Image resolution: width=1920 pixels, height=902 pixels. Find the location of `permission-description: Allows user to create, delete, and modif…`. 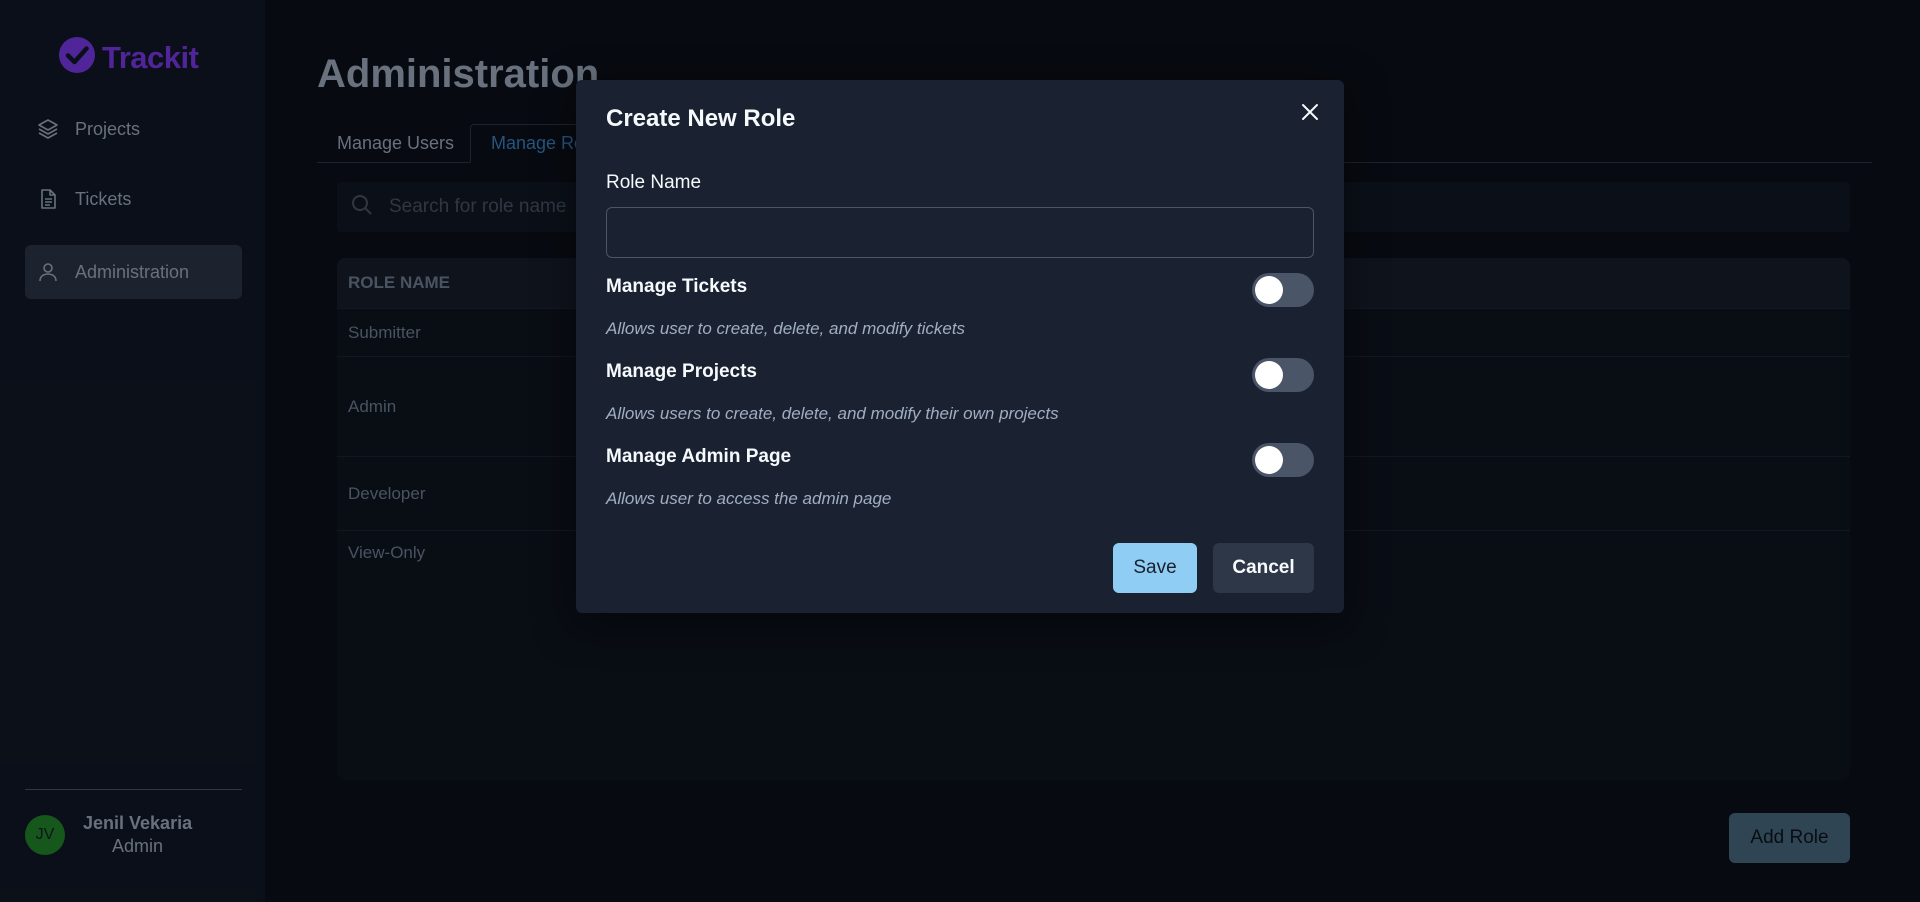

permission-description: Allows user to create, delete, and modif… is located at coordinates (786, 328).